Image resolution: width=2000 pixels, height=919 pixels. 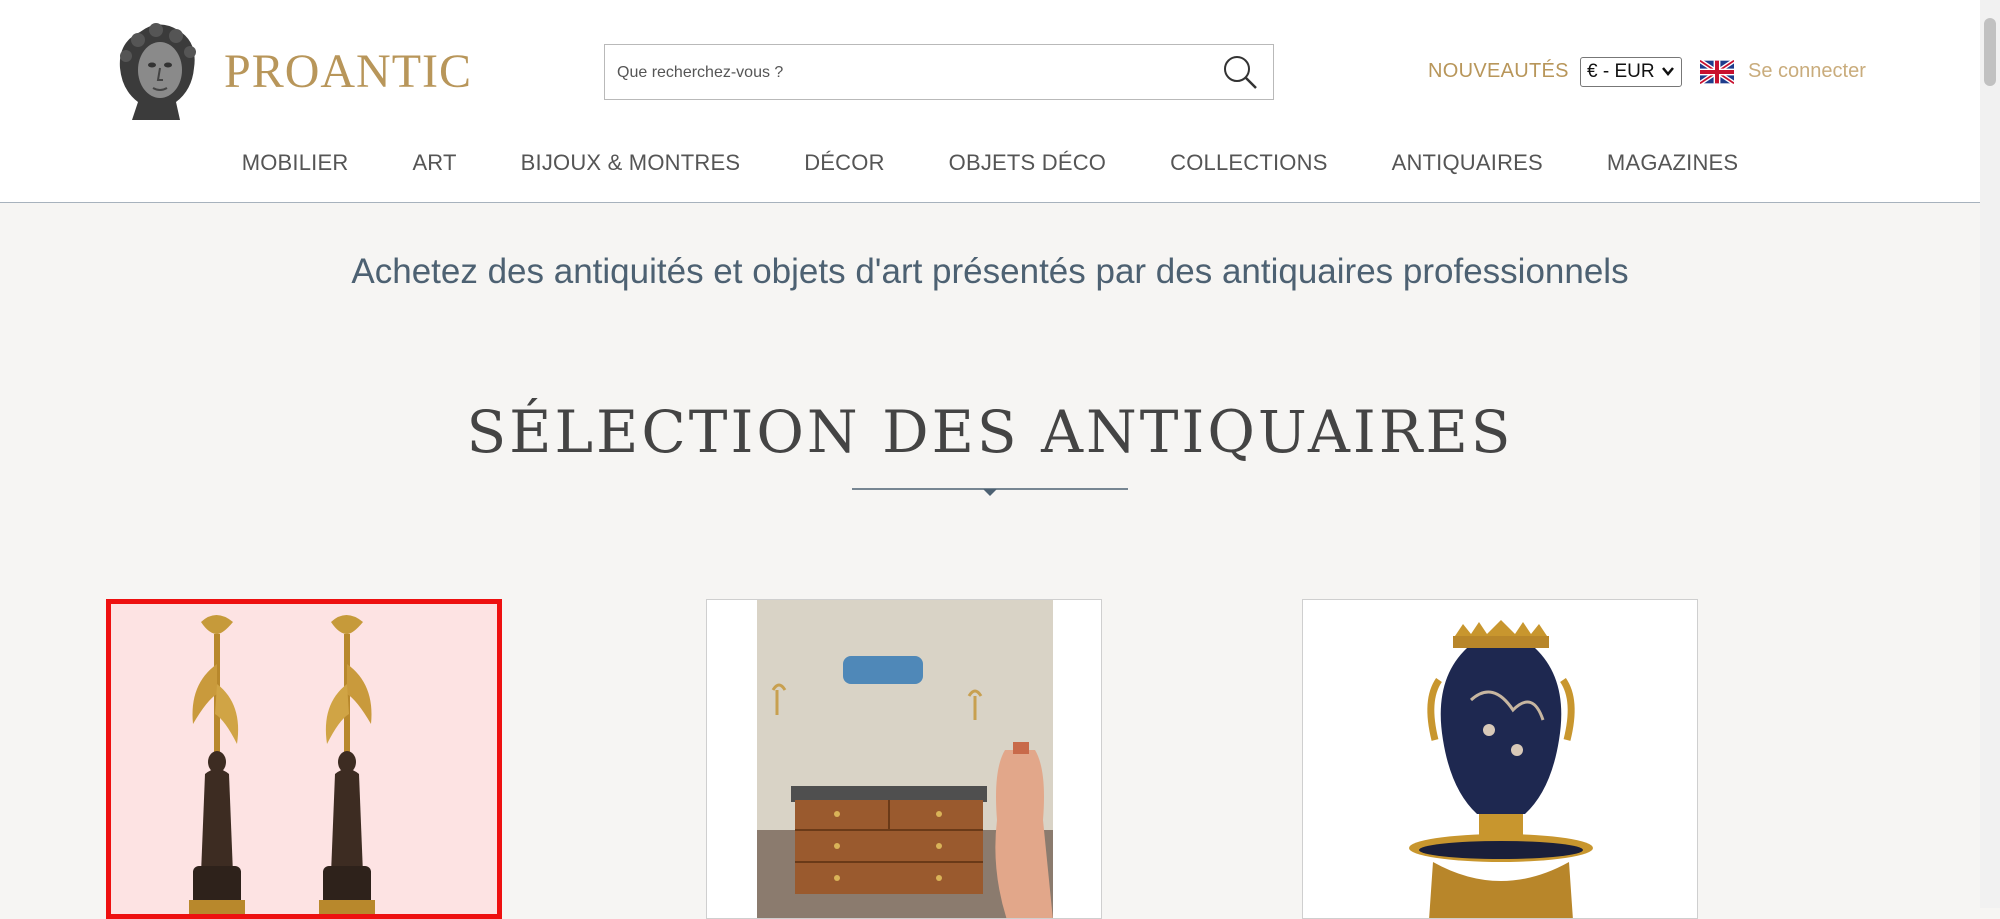 I want to click on nav-item-mobilier: MOBILIER, so click(x=295, y=163).